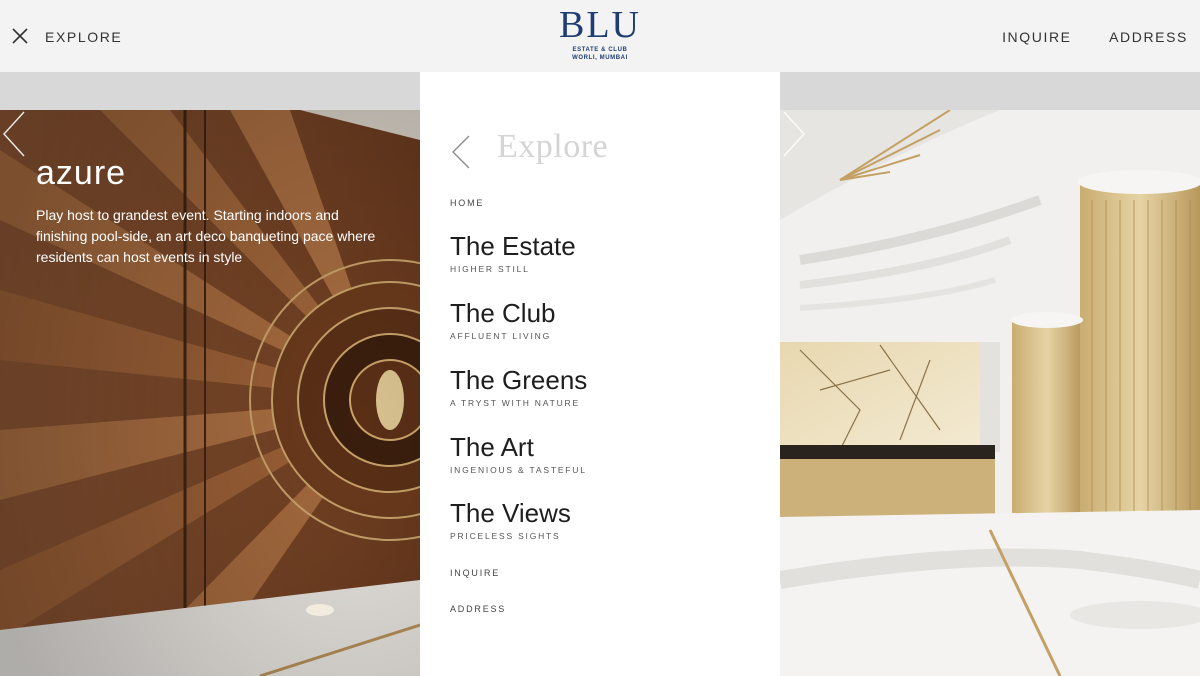 The height and width of the screenshot is (676, 1200). I want to click on menu-item-subtitle: AFFLUENT LIVING, so click(500, 336).